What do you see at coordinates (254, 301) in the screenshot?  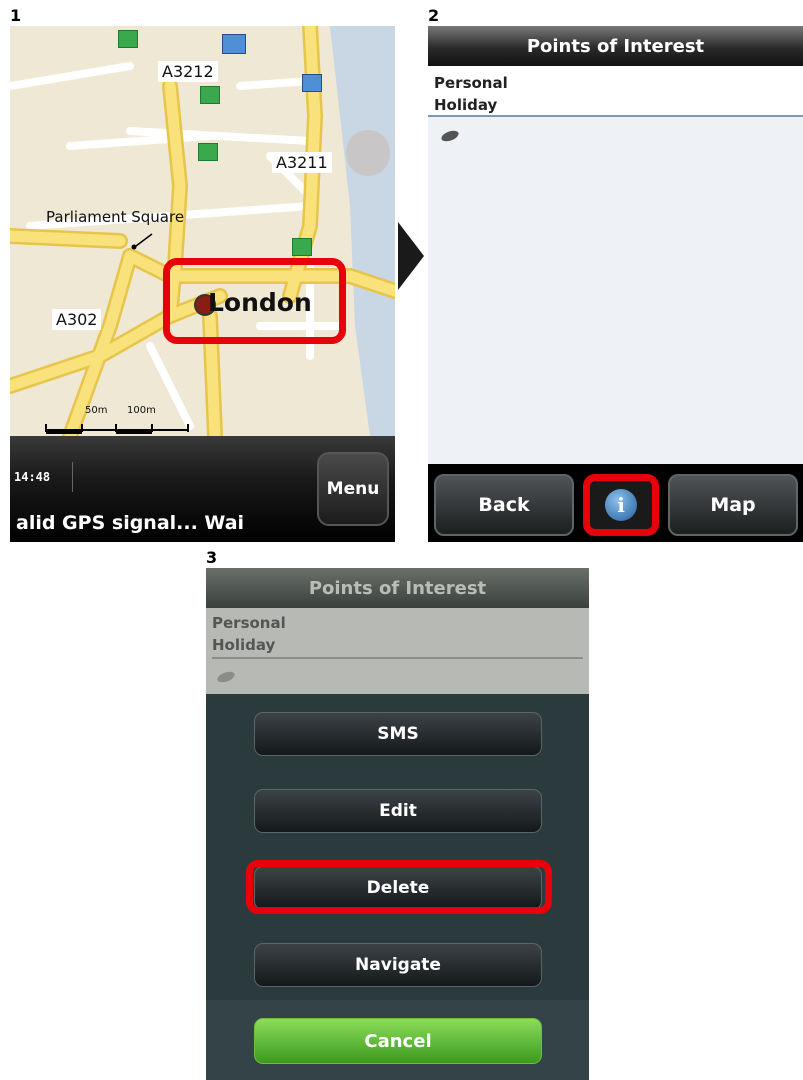 I see `highlight-box-london` at bounding box center [254, 301].